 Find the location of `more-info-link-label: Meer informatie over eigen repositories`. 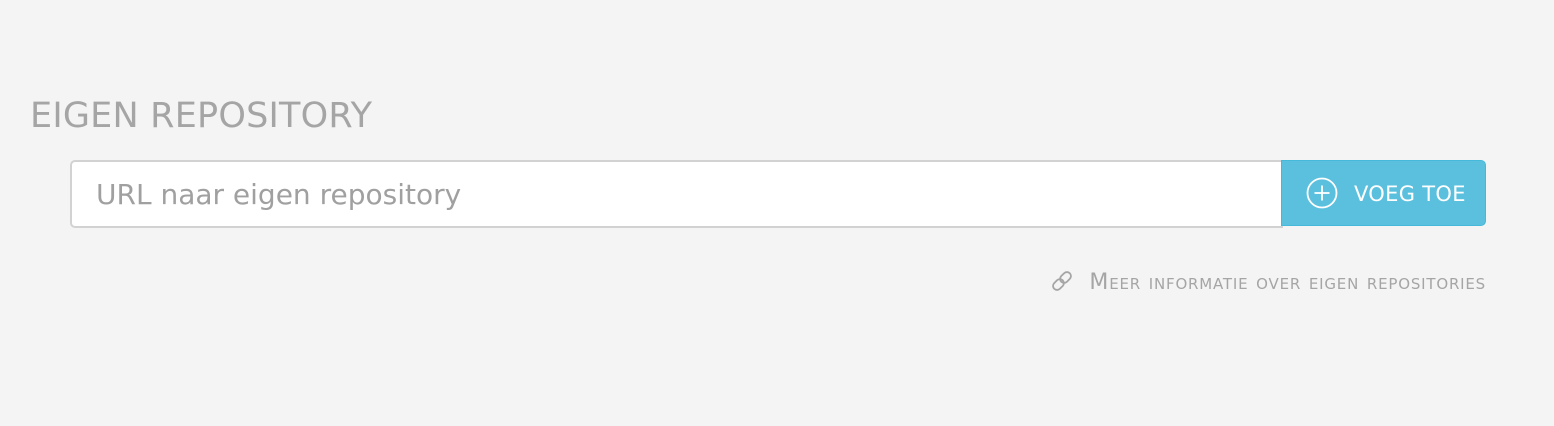

more-info-link-label: Meer informatie over eigen repositories is located at coordinates (1287, 282).